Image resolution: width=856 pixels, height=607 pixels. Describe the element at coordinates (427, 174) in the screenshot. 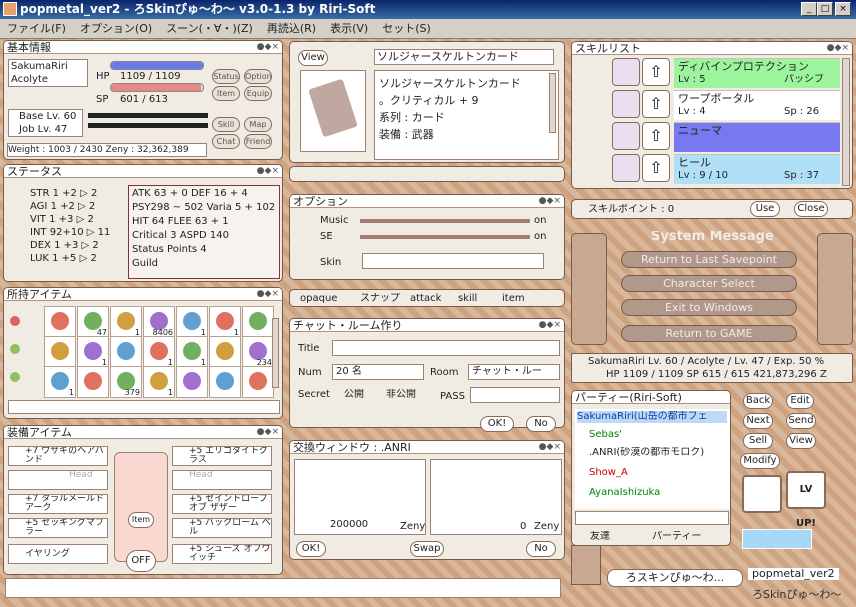

I see `hotbar-strip` at that location.